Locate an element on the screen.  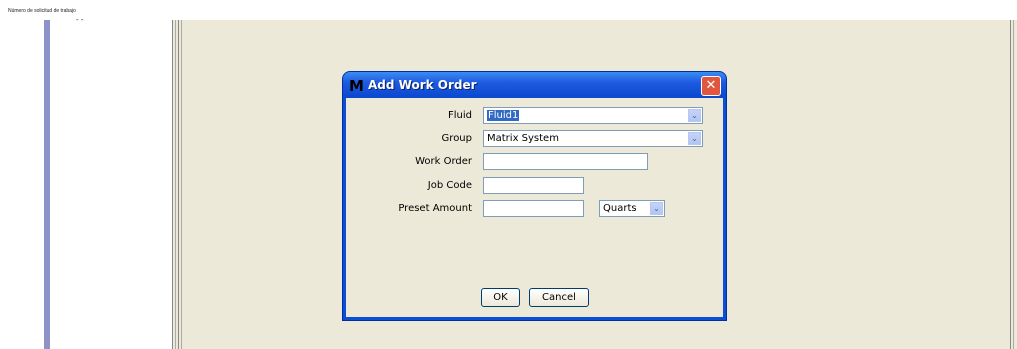
marker-text: - - is located at coordinates (80, 19).